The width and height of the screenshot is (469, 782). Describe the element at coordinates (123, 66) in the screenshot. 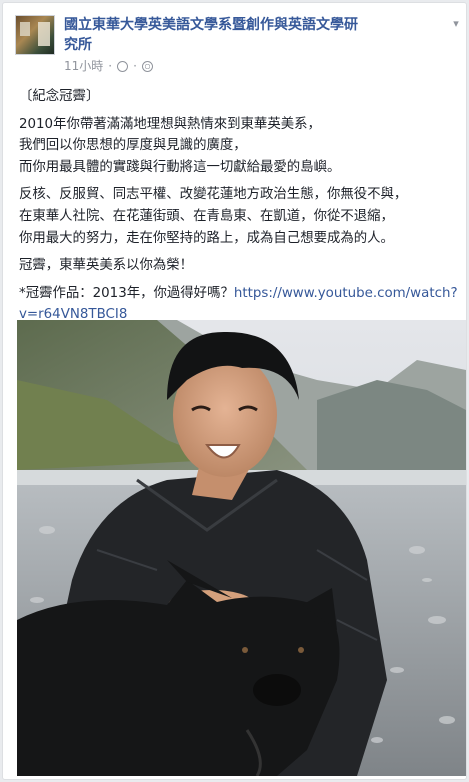

I see `clock-icon` at that location.